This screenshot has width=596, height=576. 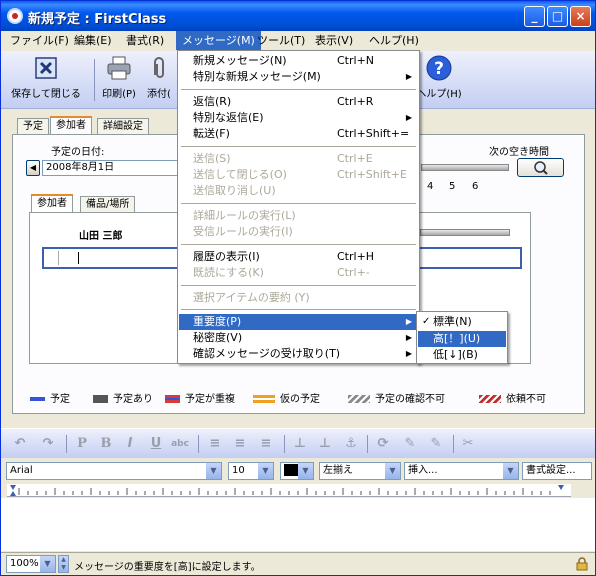 I want to click on message-body-editor, so click(x=298, y=524).